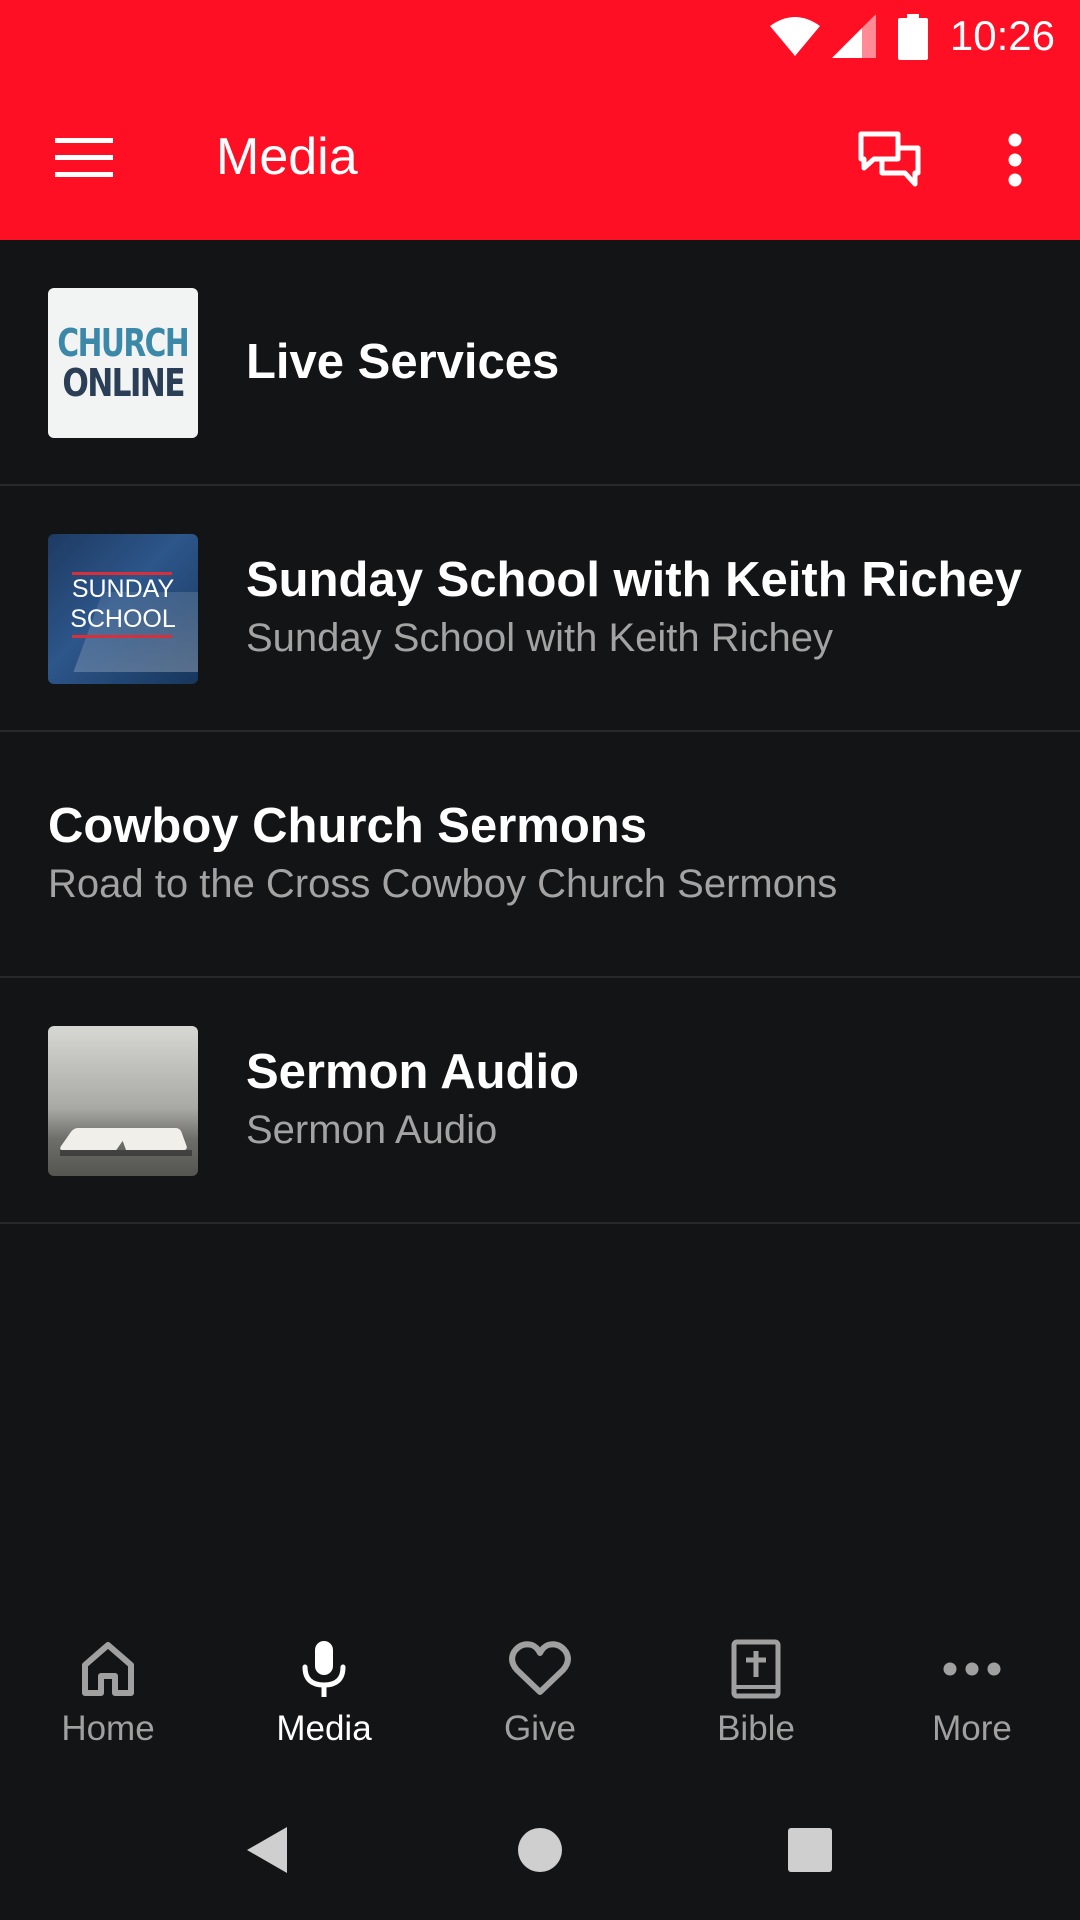 The height and width of the screenshot is (1920, 1080). I want to click on heart-icon, so click(540, 1668).